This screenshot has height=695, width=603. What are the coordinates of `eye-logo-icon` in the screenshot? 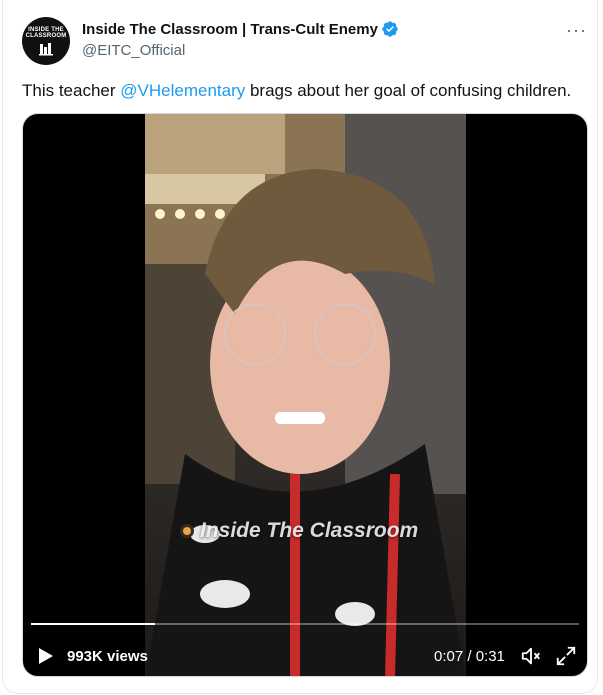 It's located at (187, 531).